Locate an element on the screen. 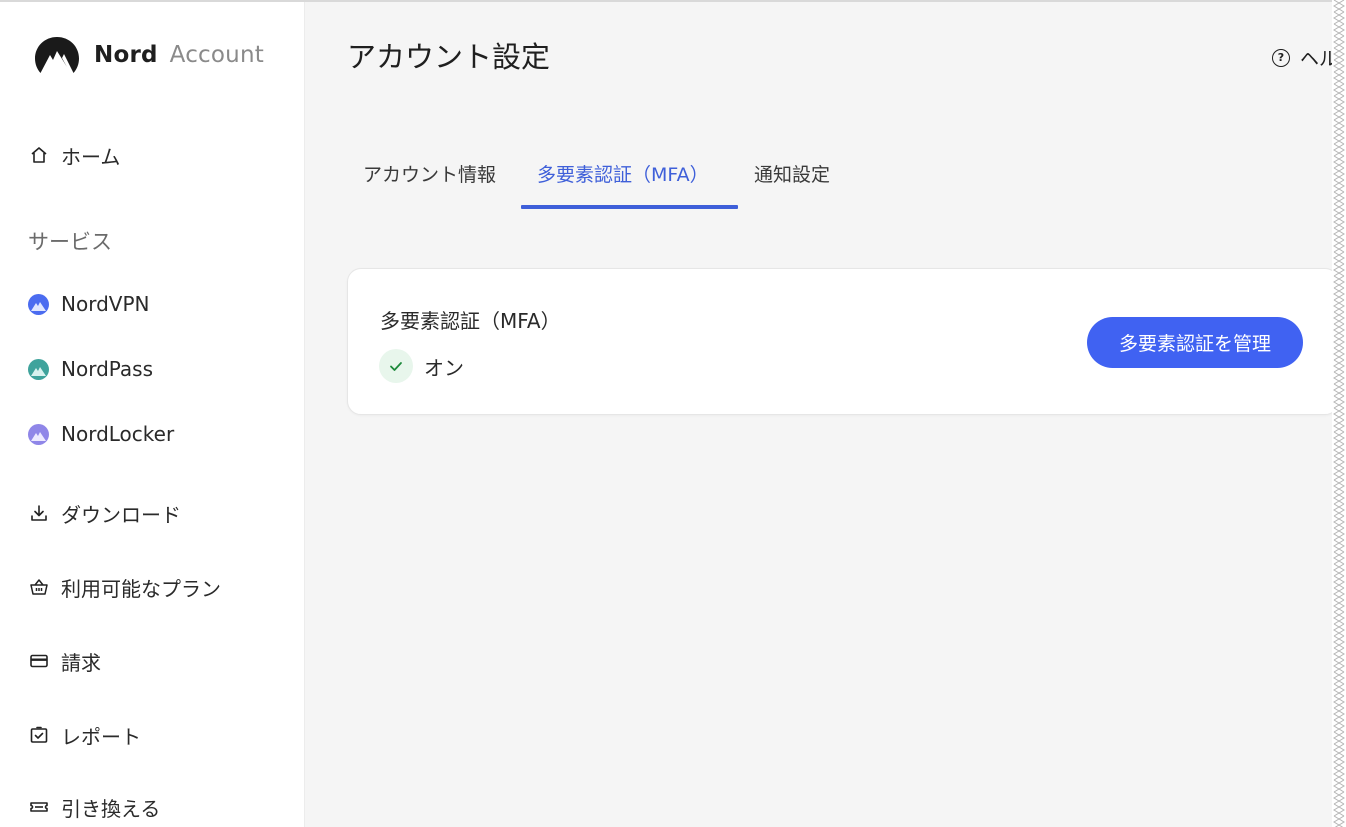  sidebar-item-label: ダウンロード is located at coordinates (121, 514).